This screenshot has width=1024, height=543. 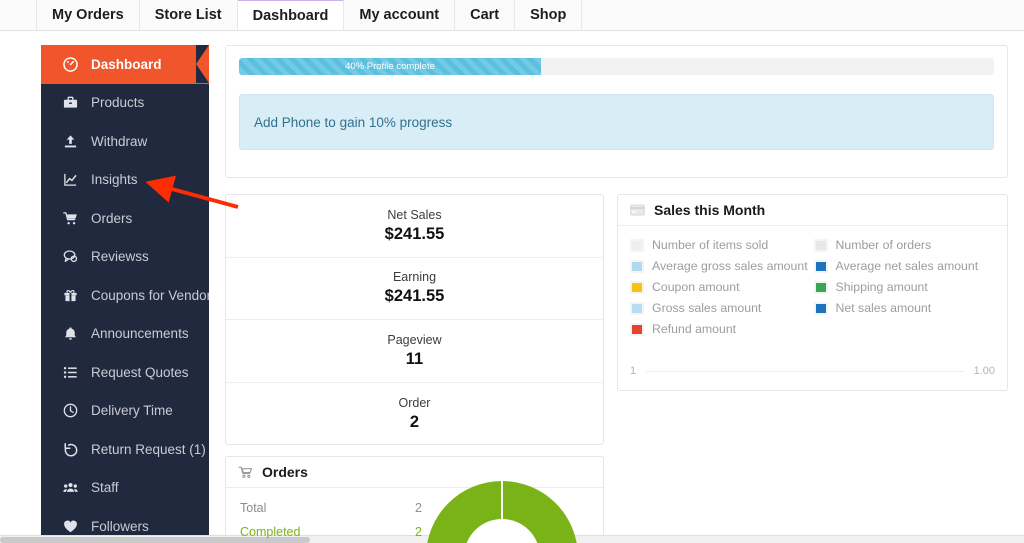 I want to click on sidebar-item-label: Reviewss, so click(x=120, y=257).